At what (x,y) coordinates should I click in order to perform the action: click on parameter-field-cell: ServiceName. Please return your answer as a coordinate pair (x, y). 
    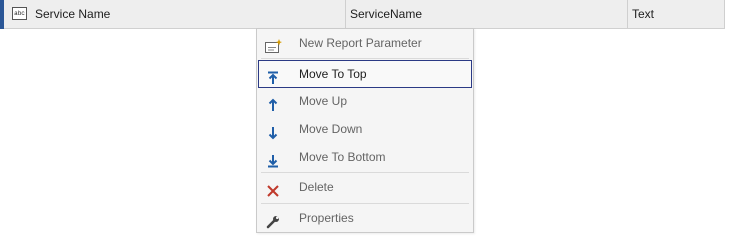
    Looking at the image, I should click on (487, 14).